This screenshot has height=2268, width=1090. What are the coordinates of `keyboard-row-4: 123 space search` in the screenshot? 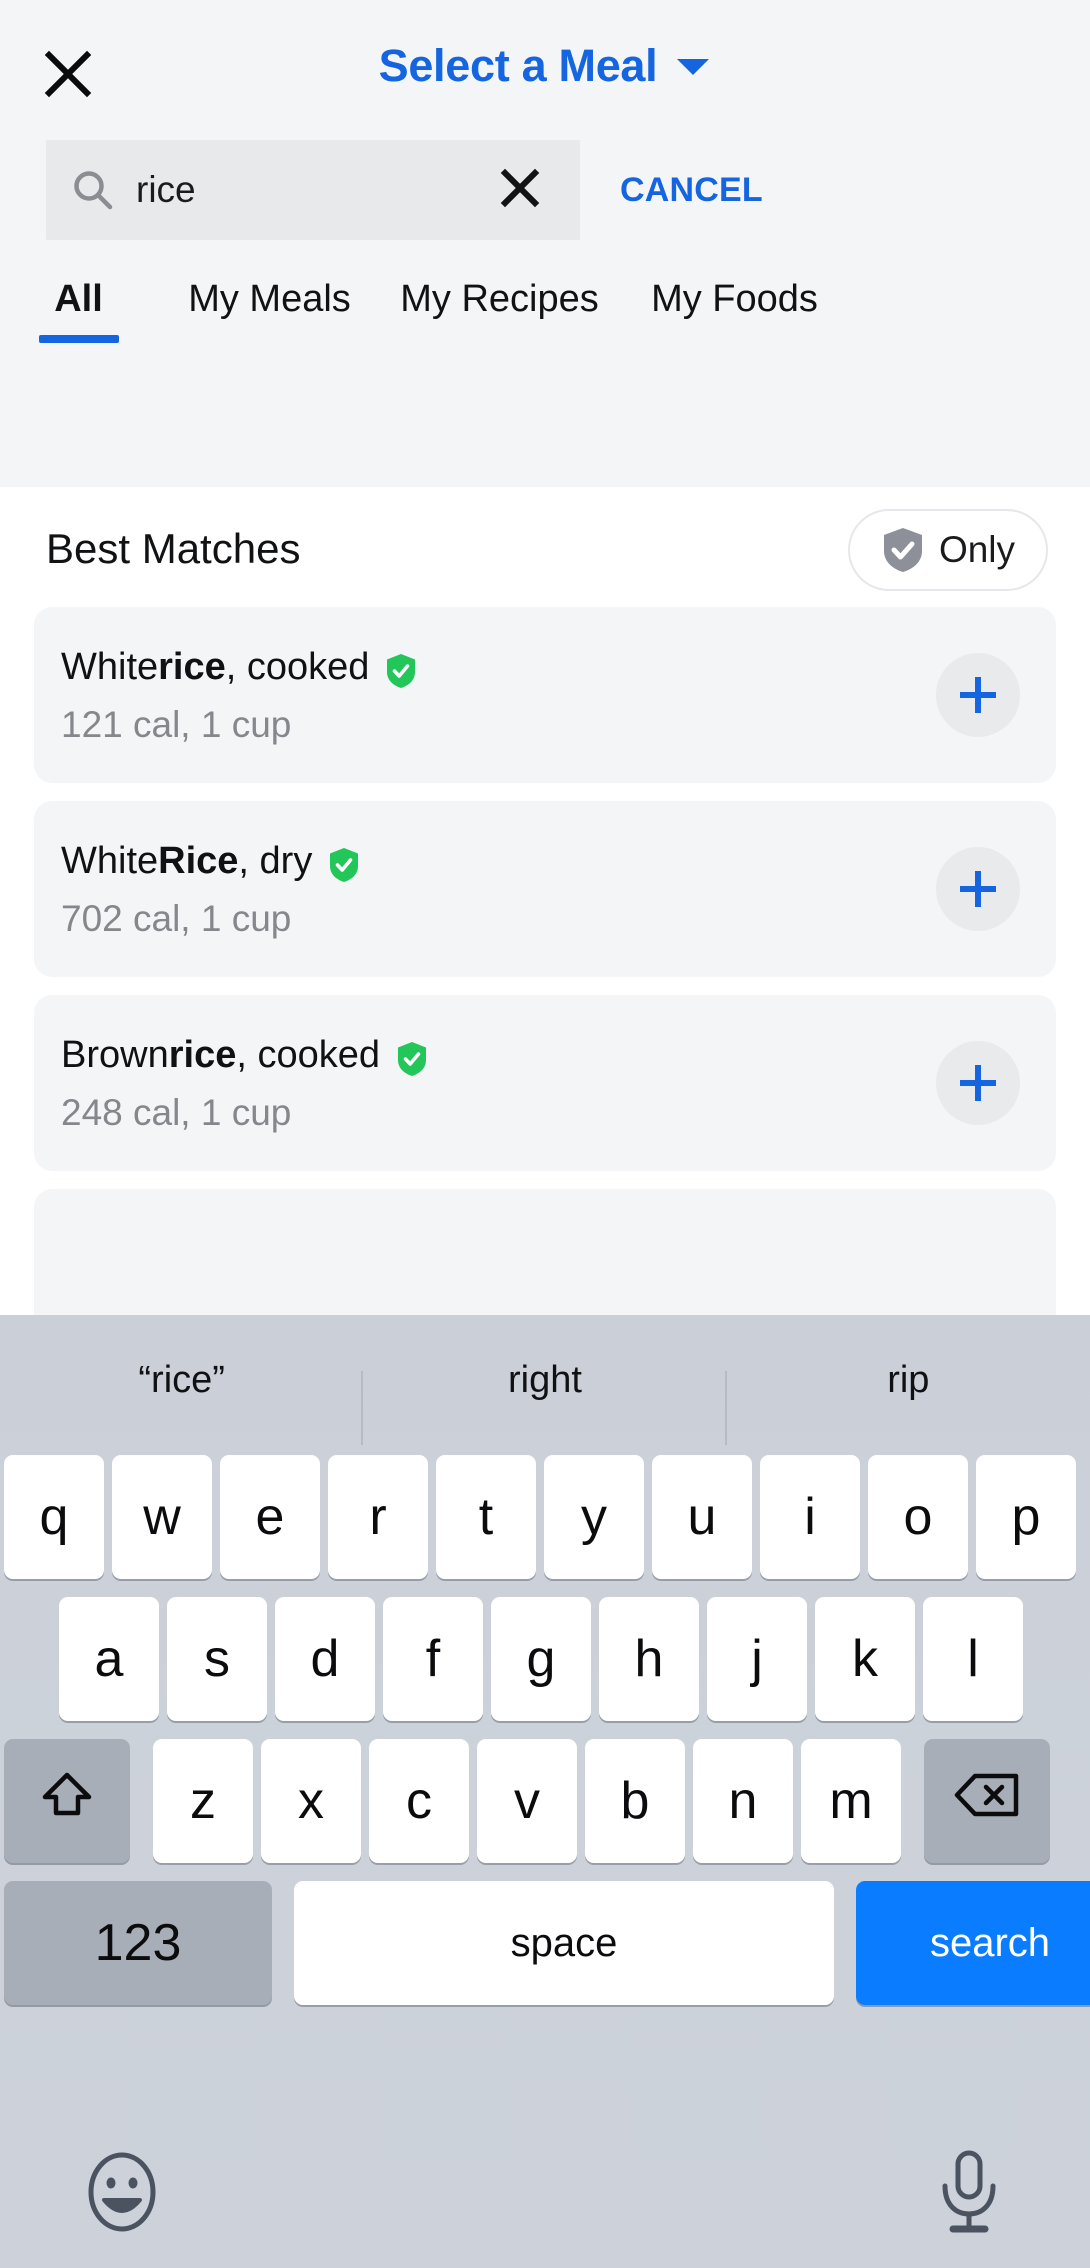 It's located at (547, 1943).